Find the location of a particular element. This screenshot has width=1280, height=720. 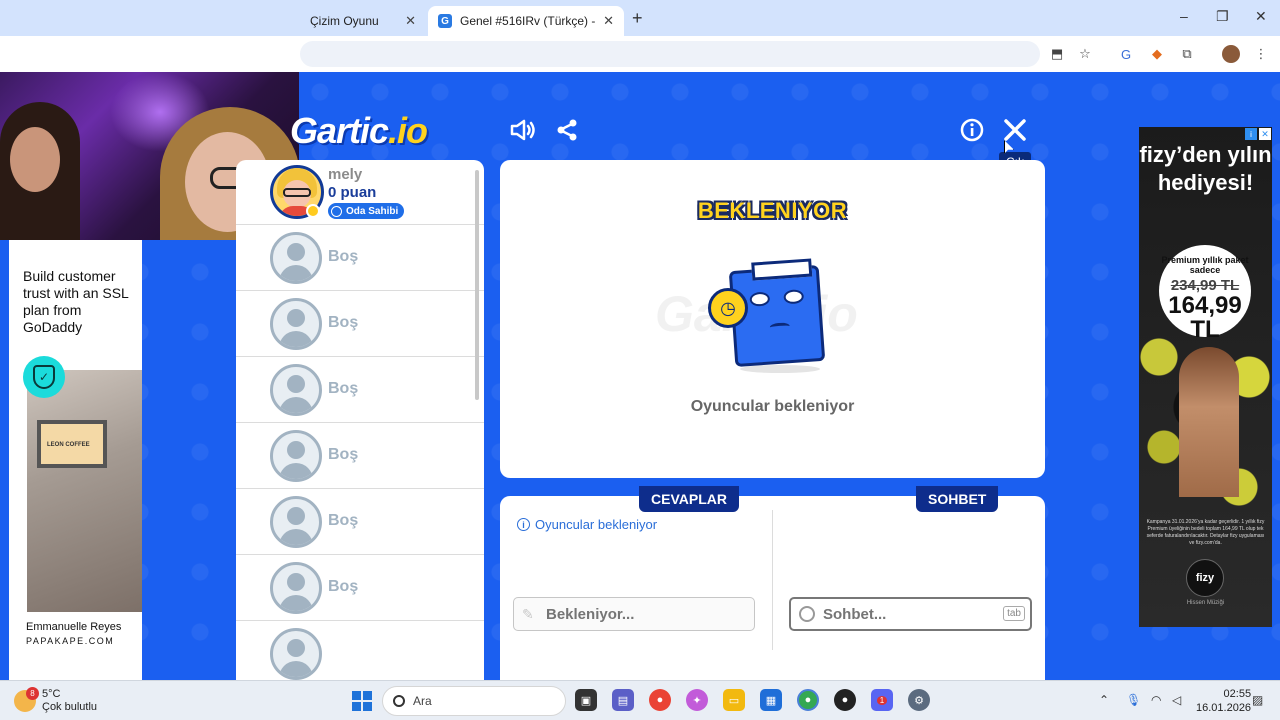

ad-model is located at coordinates (1209, 422).